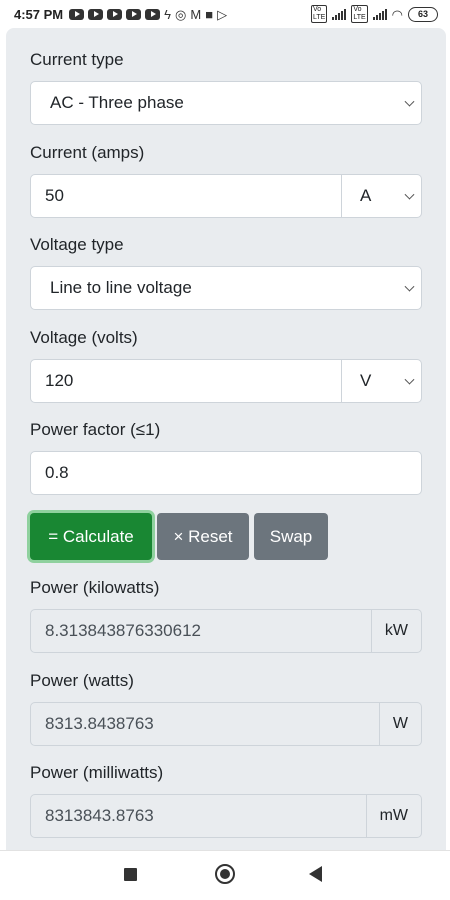  What do you see at coordinates (77, 244) in the screenshot?
I see `voltage-type-label: Voltage type` at bounding box center [77, 244].